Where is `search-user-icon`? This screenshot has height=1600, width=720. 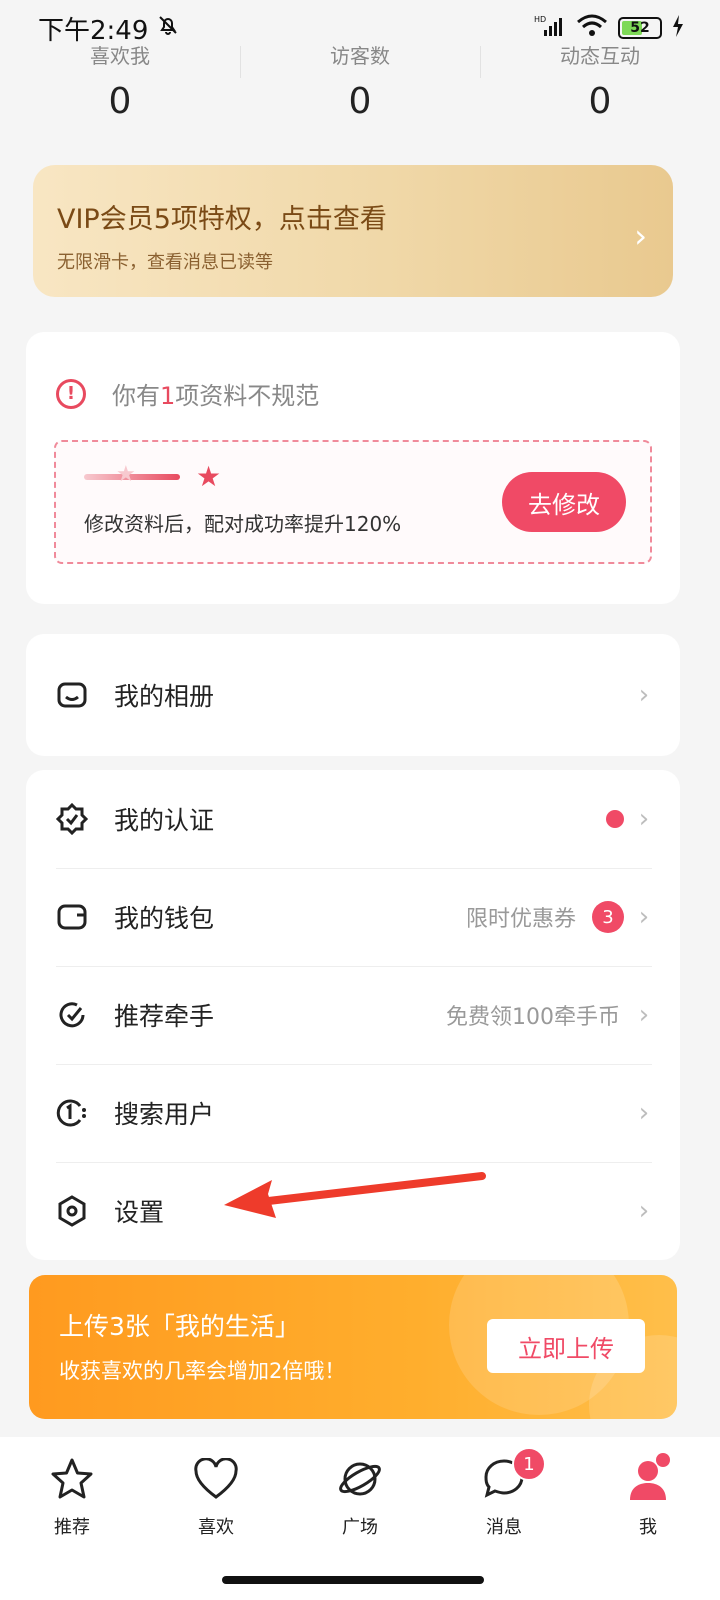 search-user-icon is located at coordinates (72, 1113).